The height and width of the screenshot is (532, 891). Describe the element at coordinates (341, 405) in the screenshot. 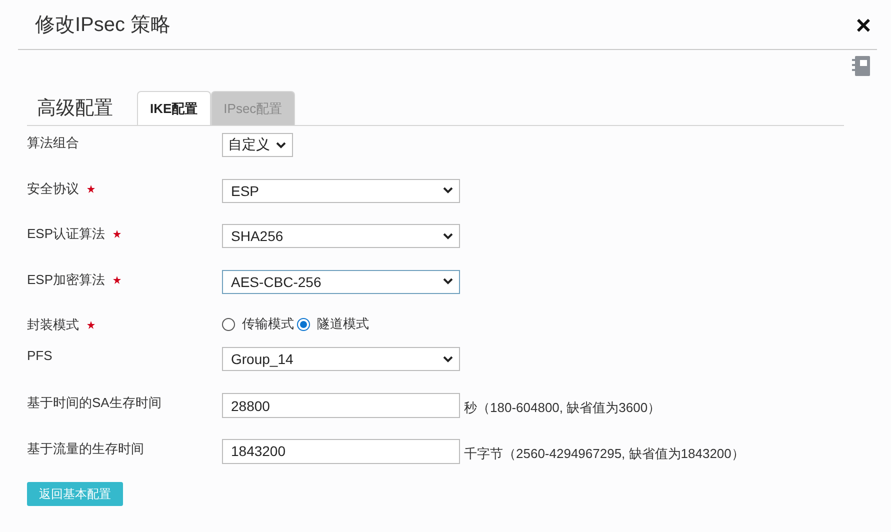

I see `input-field: 28800` at that location.